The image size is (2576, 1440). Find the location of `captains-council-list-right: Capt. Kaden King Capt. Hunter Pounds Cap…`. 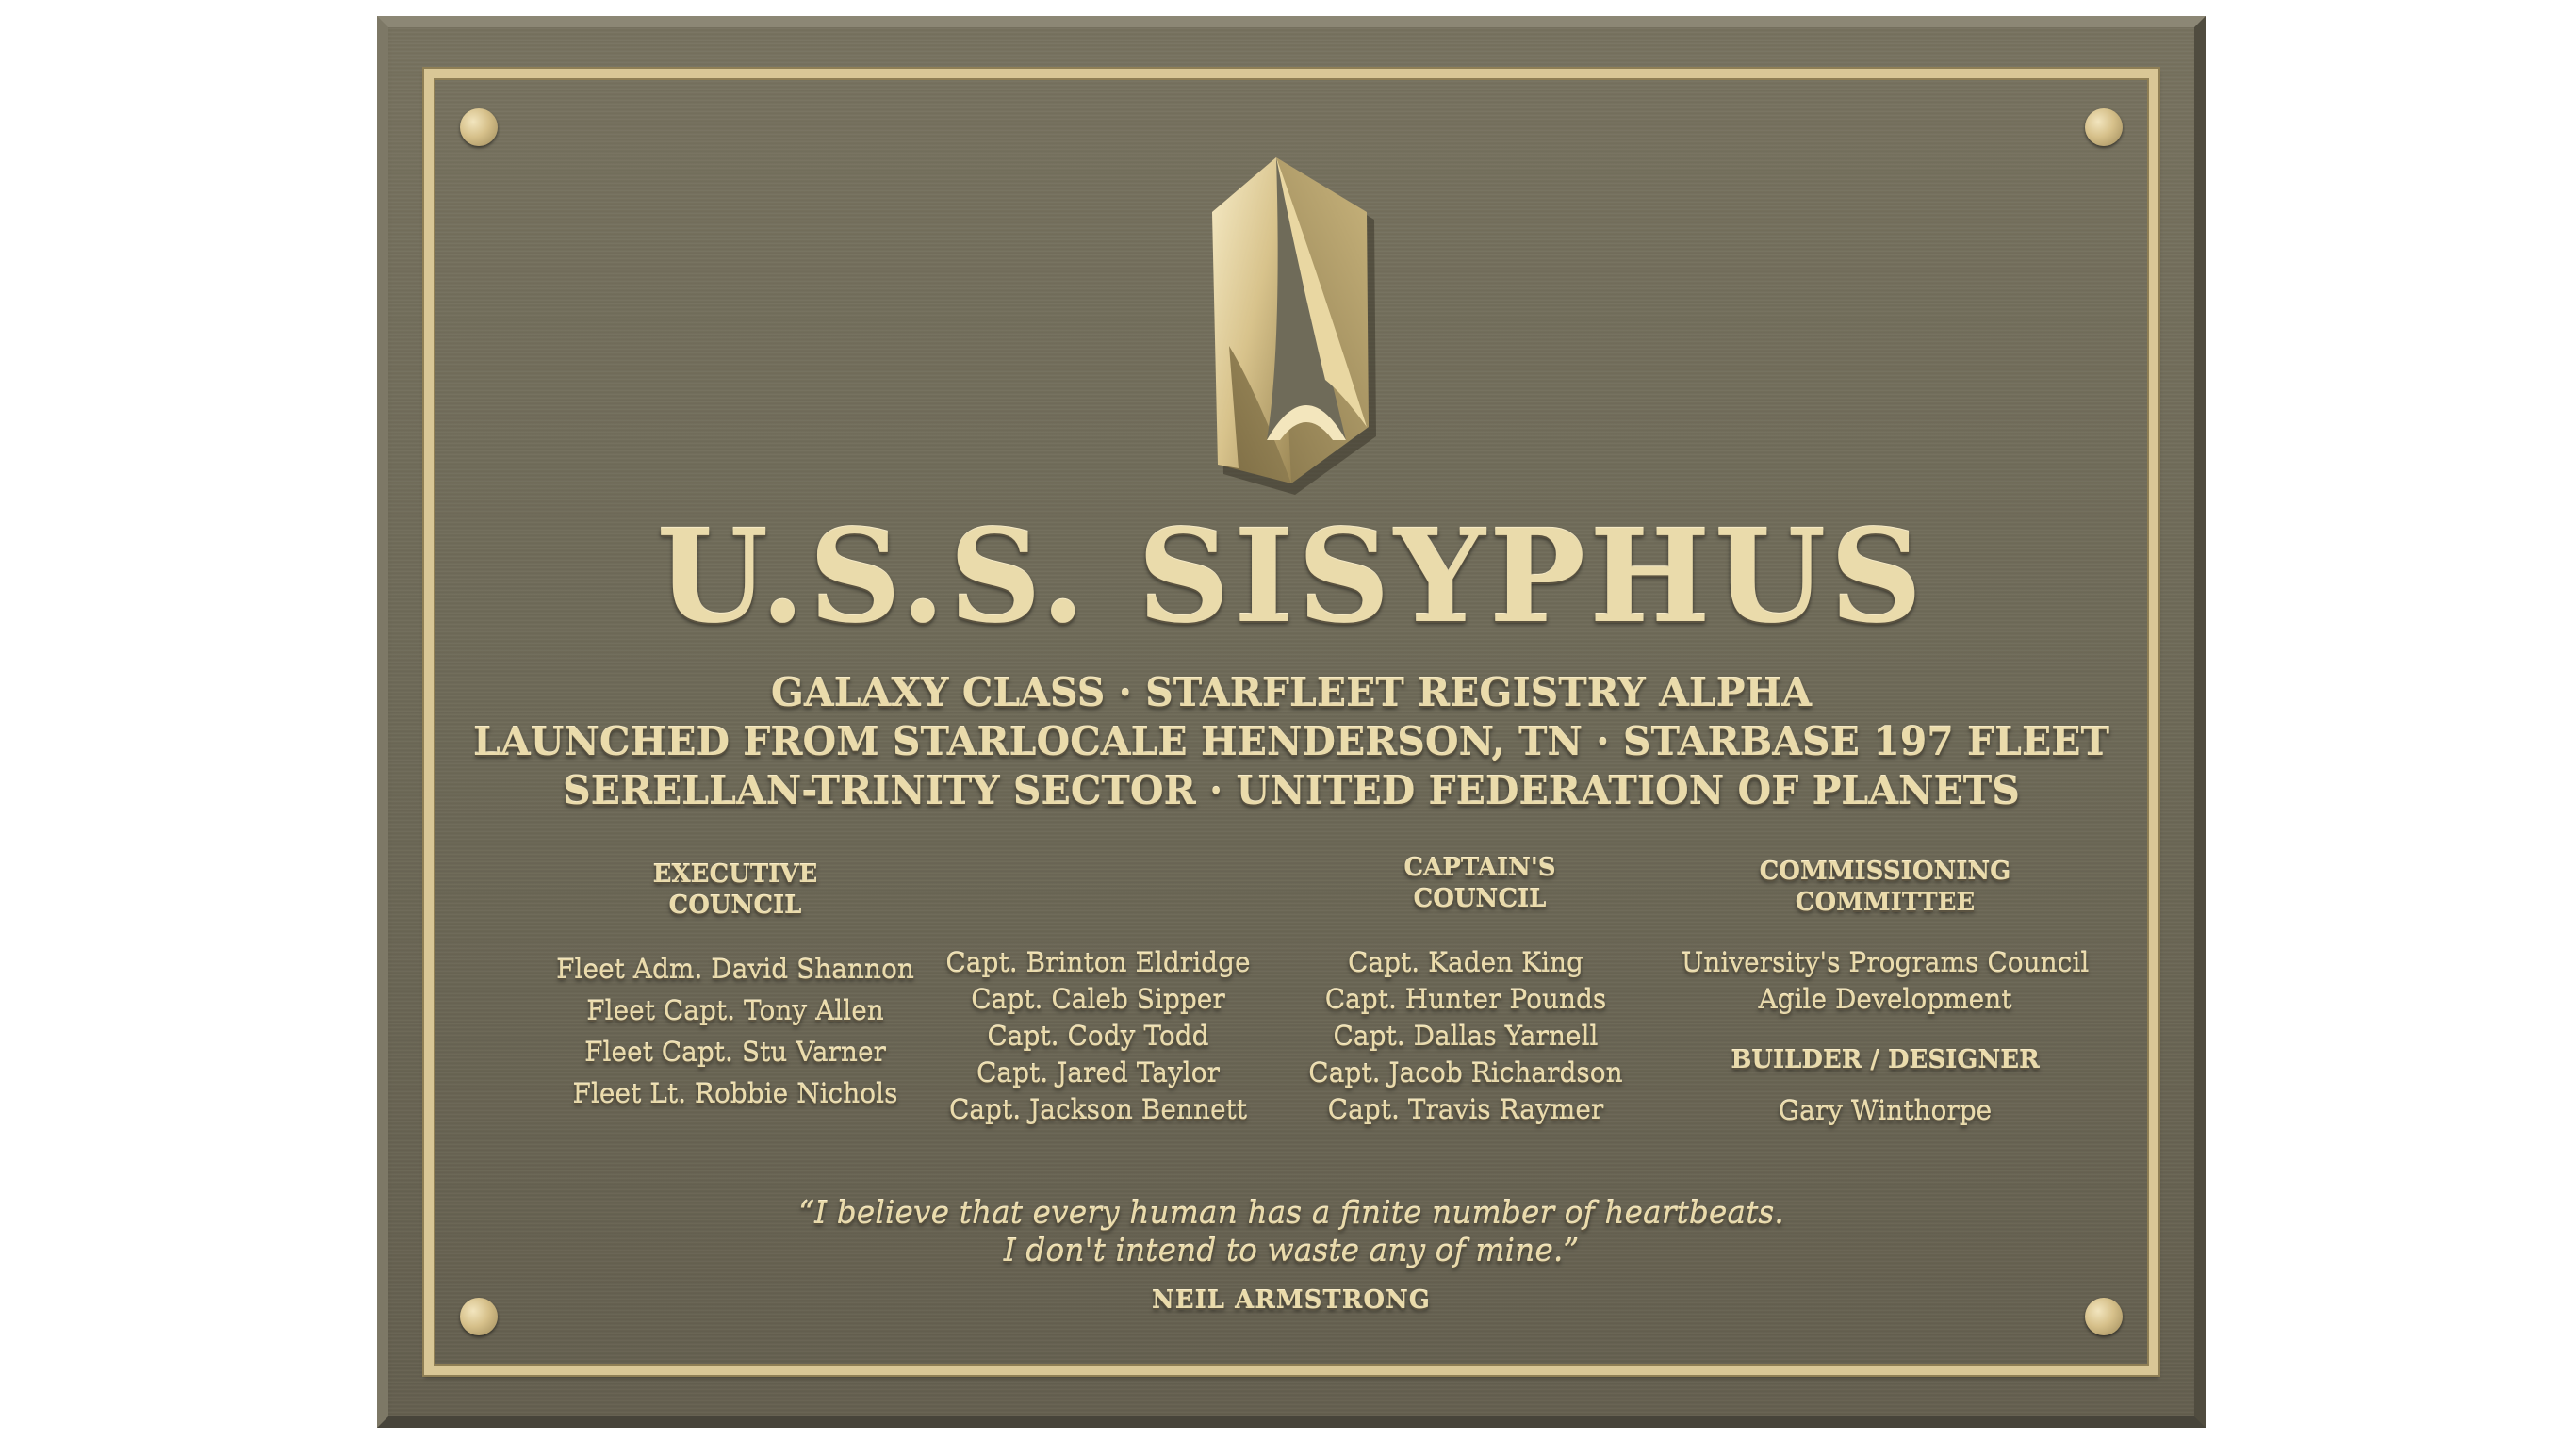

captains-council-list-right: Capt. Kaden King Capt. Hunter Pounds Cap… is located at coordinates (1466, 1036).